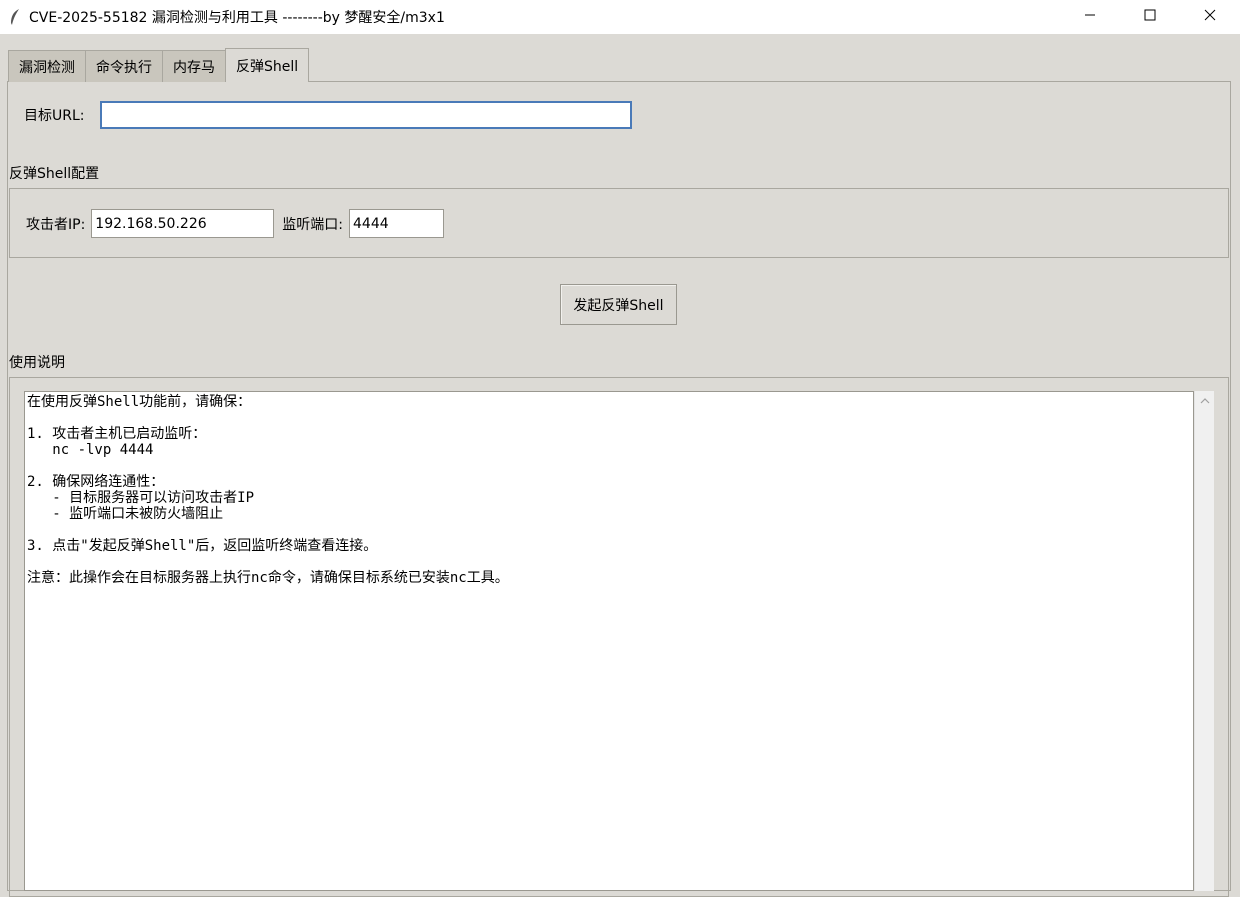 This screenshot has height=897, width=1240. I want to click on close-icon, so click(1210, 15).